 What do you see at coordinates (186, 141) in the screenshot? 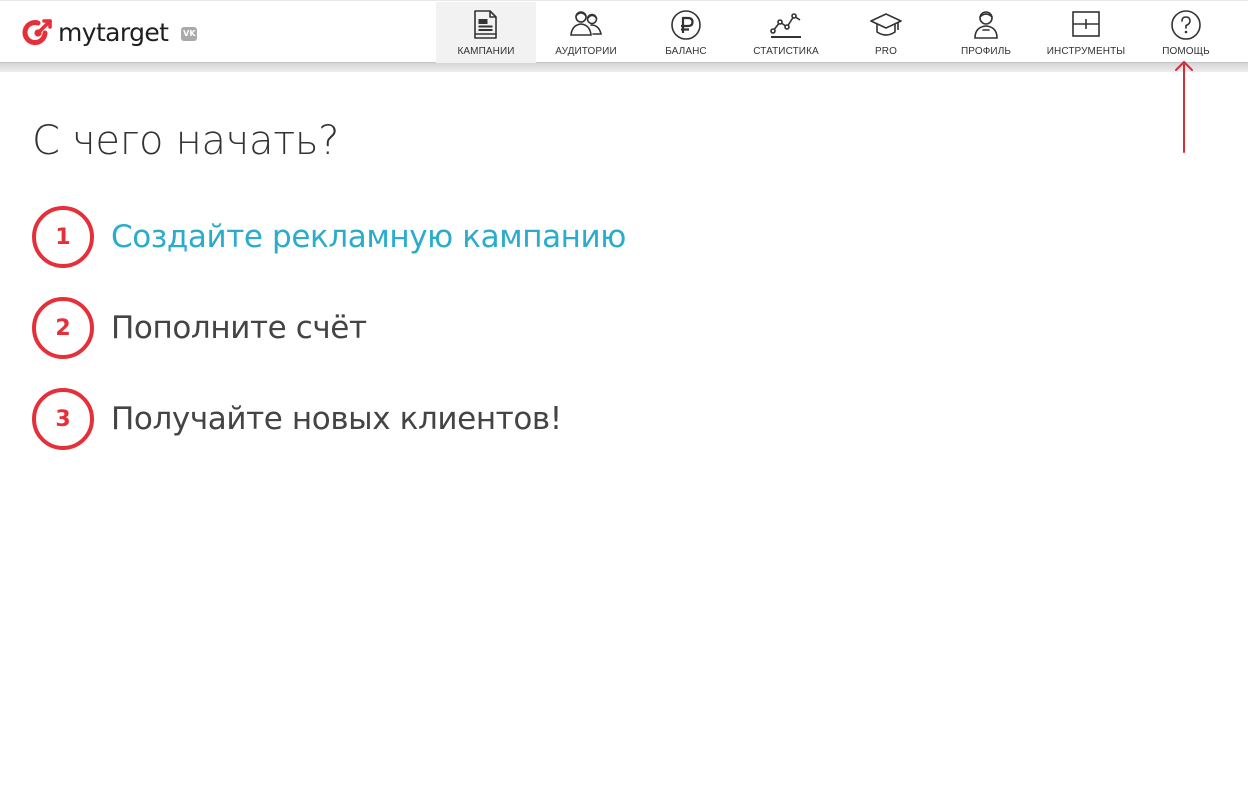
I see `page-title: С чего начать?` at bounding box center [186, 141].